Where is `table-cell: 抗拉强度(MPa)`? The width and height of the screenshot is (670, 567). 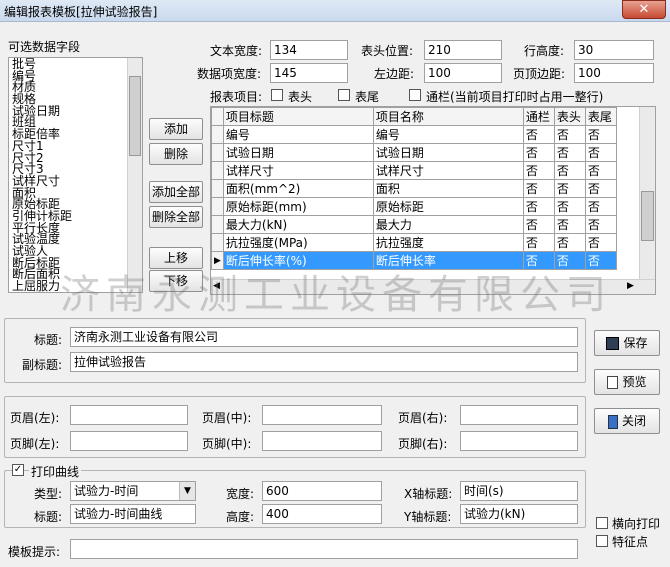 table-cell: 抗拉强度(MPa) is located at coordinates (298, 242).